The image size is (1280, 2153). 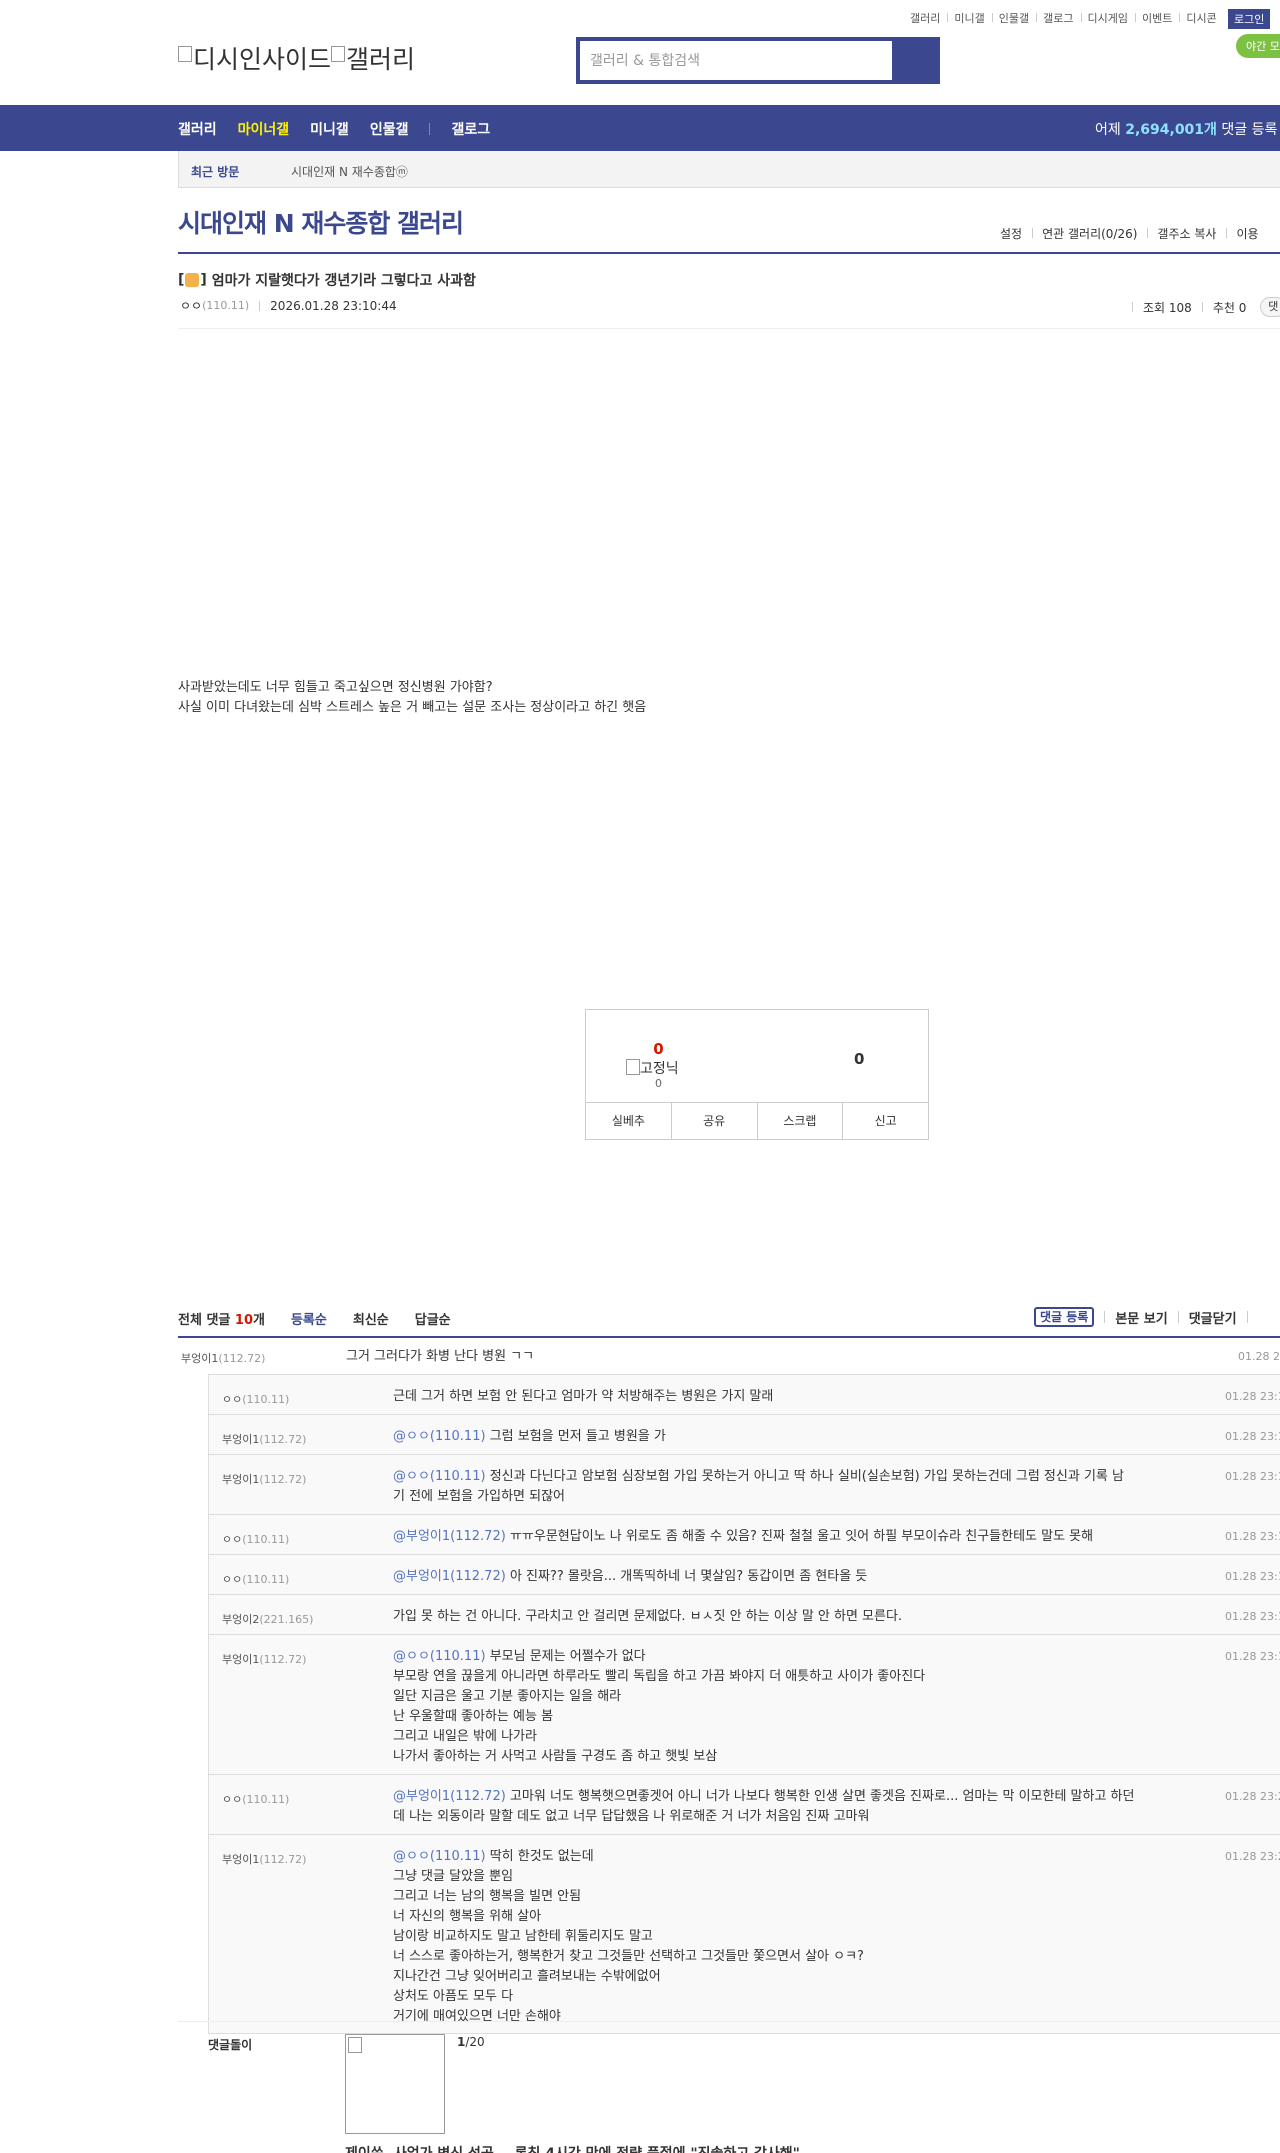 What do you see at coordinates (389, 129) in the screenshot?
I see `nav-person-gallery: 인물갤` at bounding box center [389, 129].